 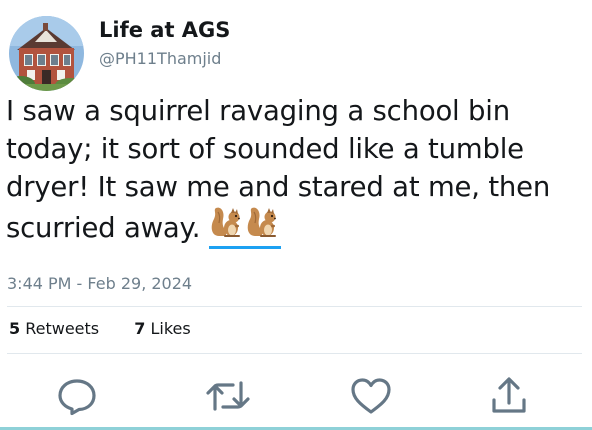 I want to click on reply-icon, so click(x=77, y=397).